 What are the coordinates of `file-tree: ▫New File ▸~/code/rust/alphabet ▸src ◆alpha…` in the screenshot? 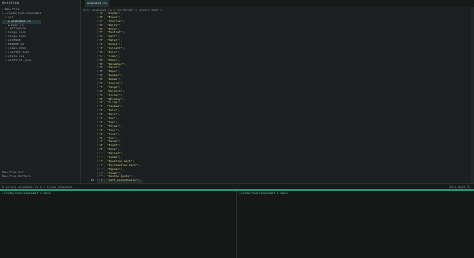 It's located at (22, 35).